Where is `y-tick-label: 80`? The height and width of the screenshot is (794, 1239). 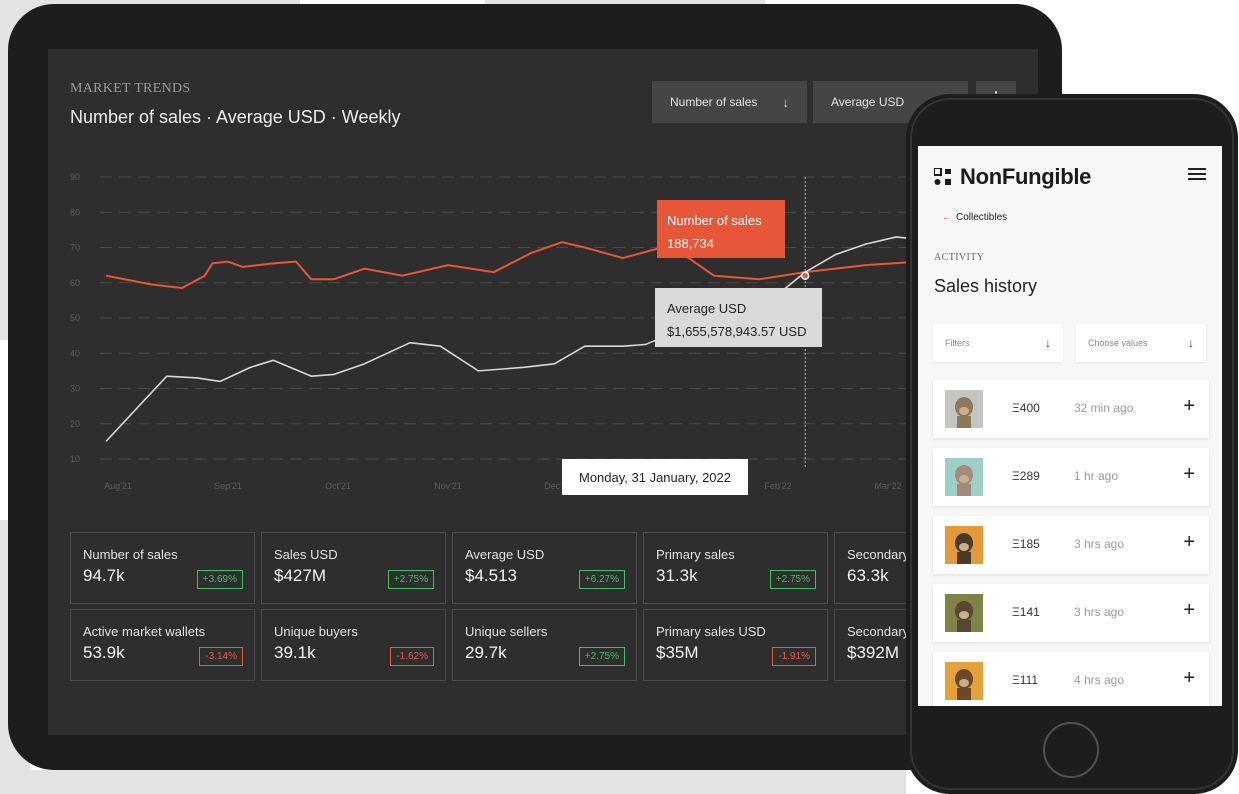
y-tick-label: 80 is located at coordinates (75, 212).